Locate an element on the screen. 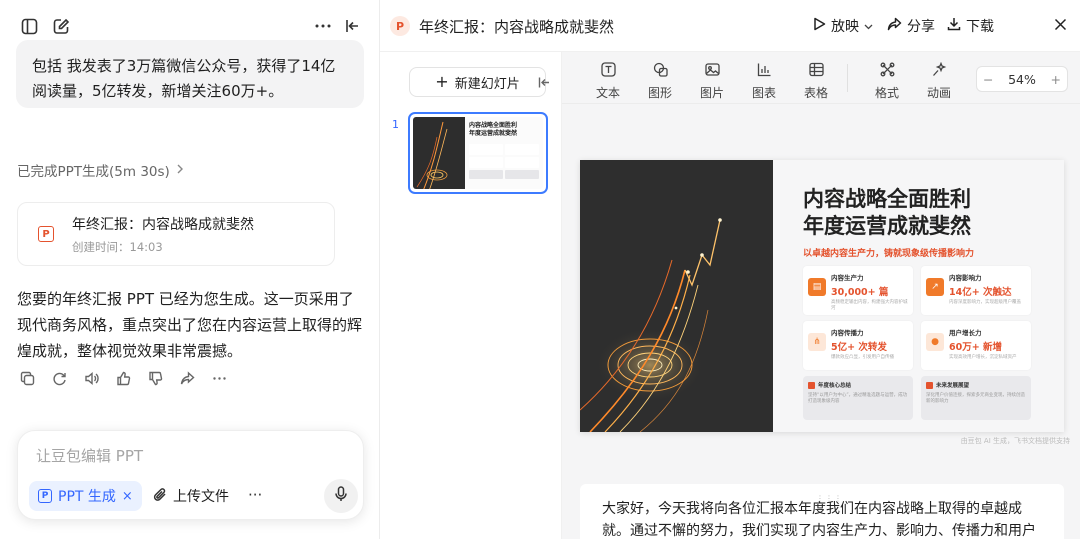  composer-input: 让豆包编辑 PPT is located at coordinates (89, 455).